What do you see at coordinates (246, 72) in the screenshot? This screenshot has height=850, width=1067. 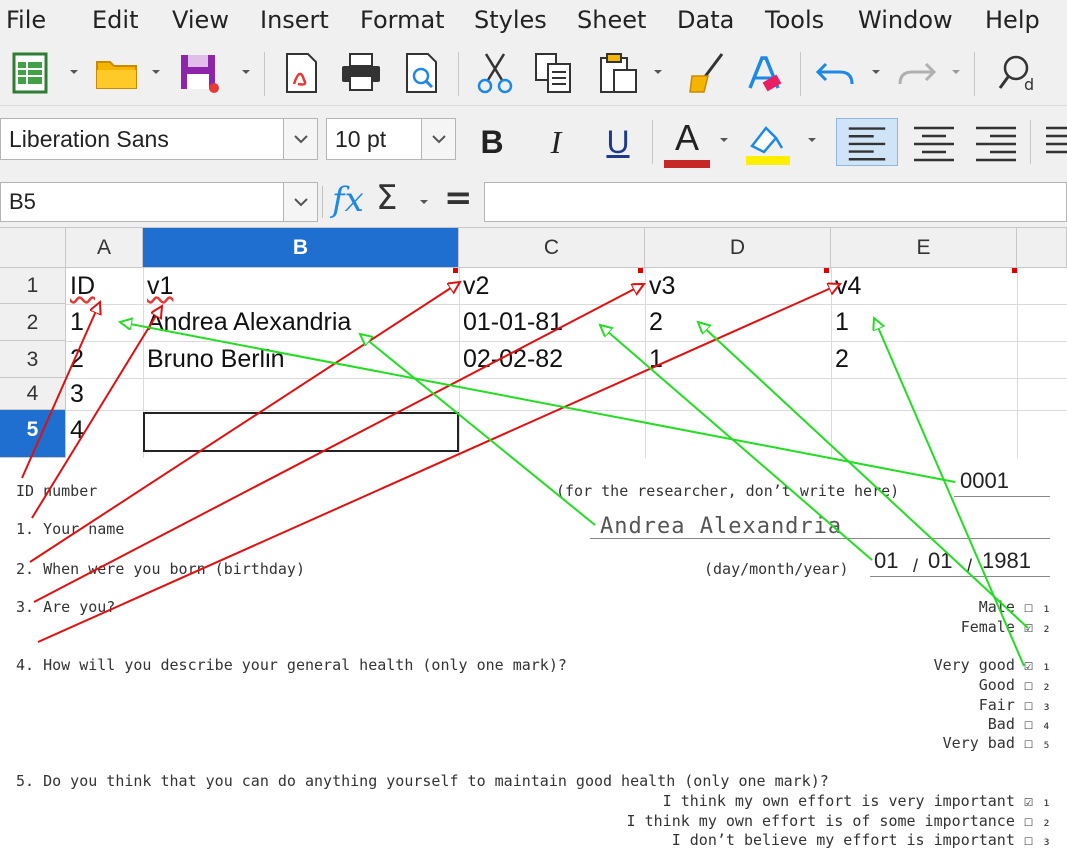 I see `save-dropdown-icon` at bounding box center [246, 72].